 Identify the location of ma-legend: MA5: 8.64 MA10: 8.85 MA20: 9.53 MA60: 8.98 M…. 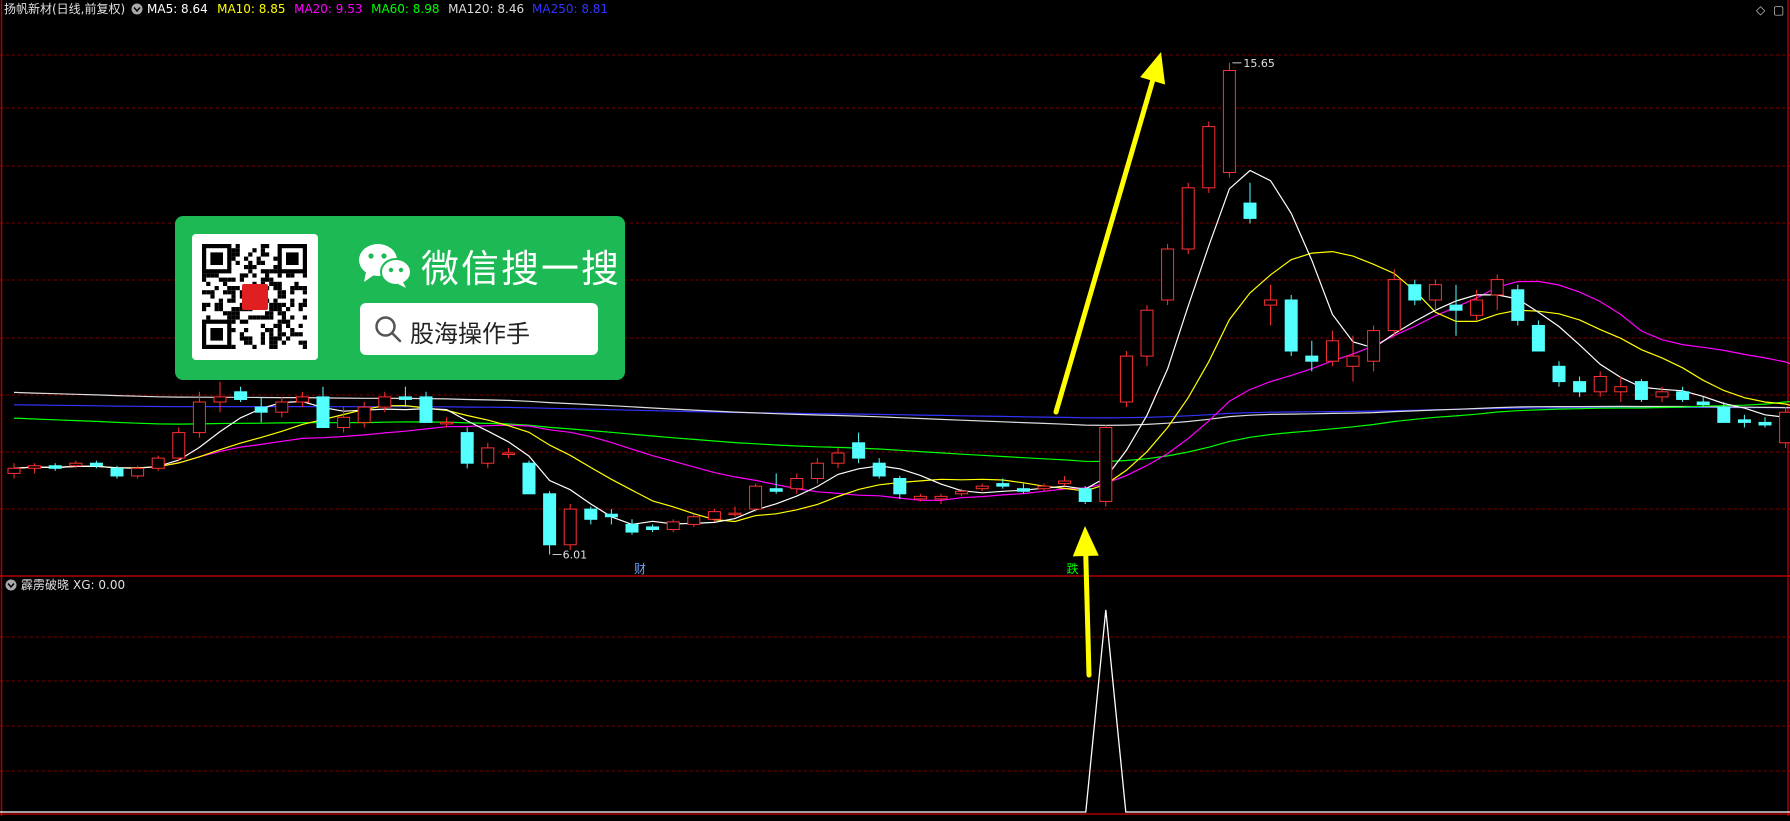
(377, 9).